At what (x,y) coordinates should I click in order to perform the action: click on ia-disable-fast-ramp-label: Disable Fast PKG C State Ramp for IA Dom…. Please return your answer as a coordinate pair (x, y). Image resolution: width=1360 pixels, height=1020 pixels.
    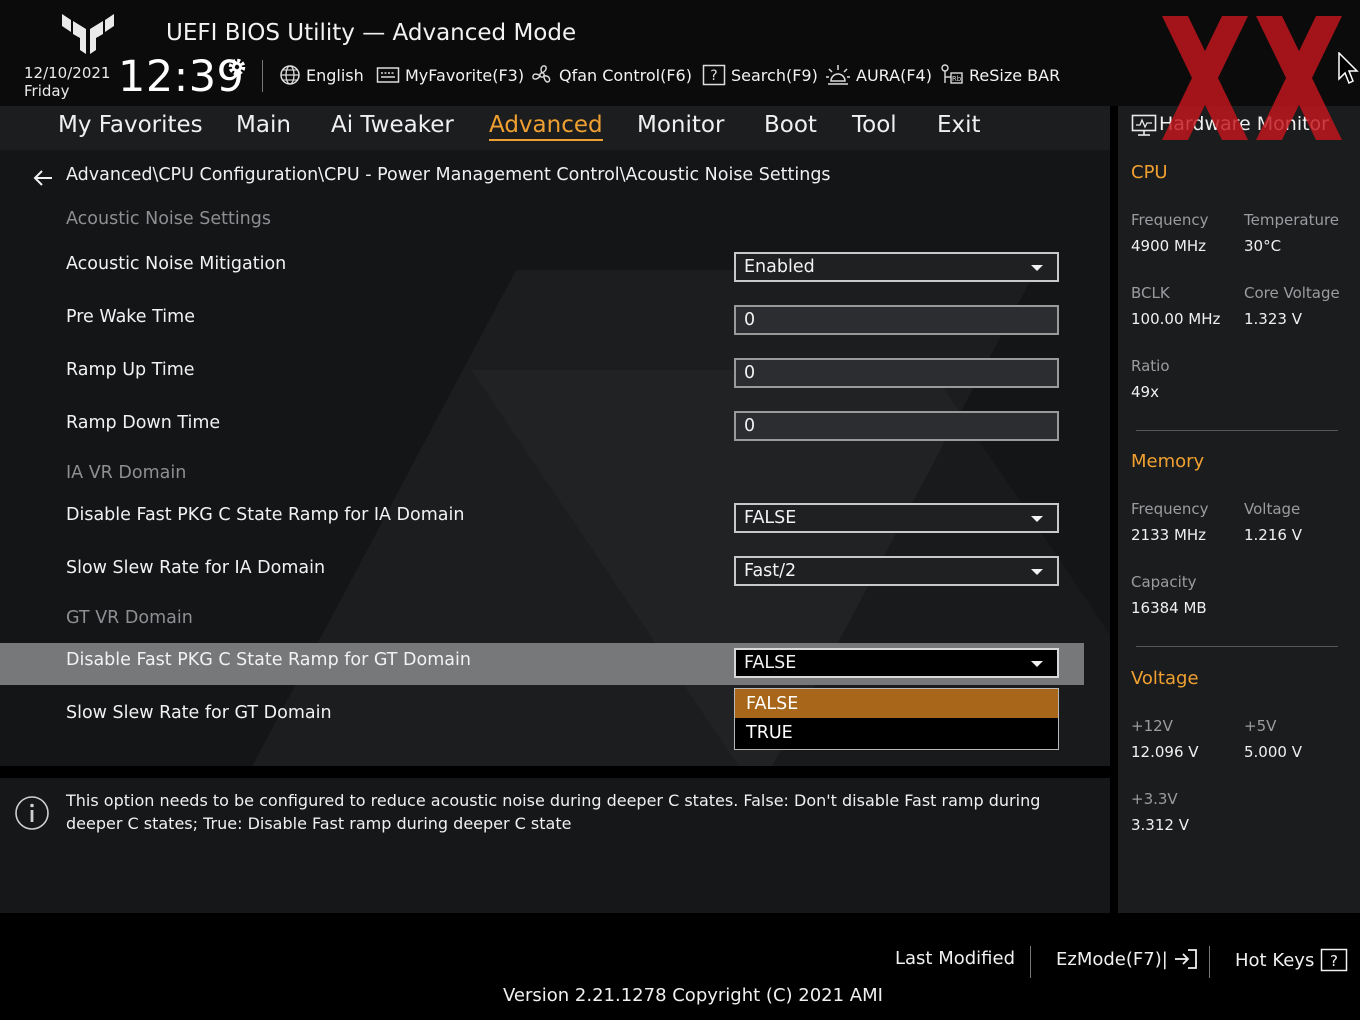
    Looking at the image, I should click on (265, 515).